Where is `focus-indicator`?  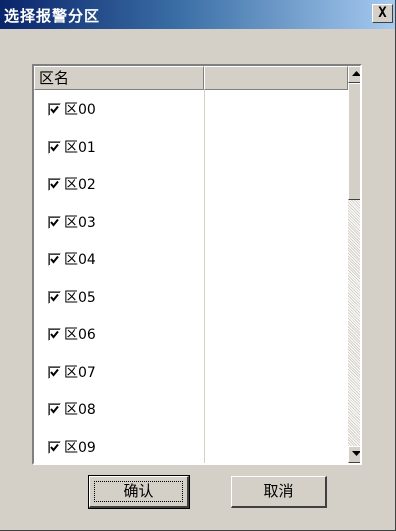 focus-indicator is located at coordinates (138, 491).